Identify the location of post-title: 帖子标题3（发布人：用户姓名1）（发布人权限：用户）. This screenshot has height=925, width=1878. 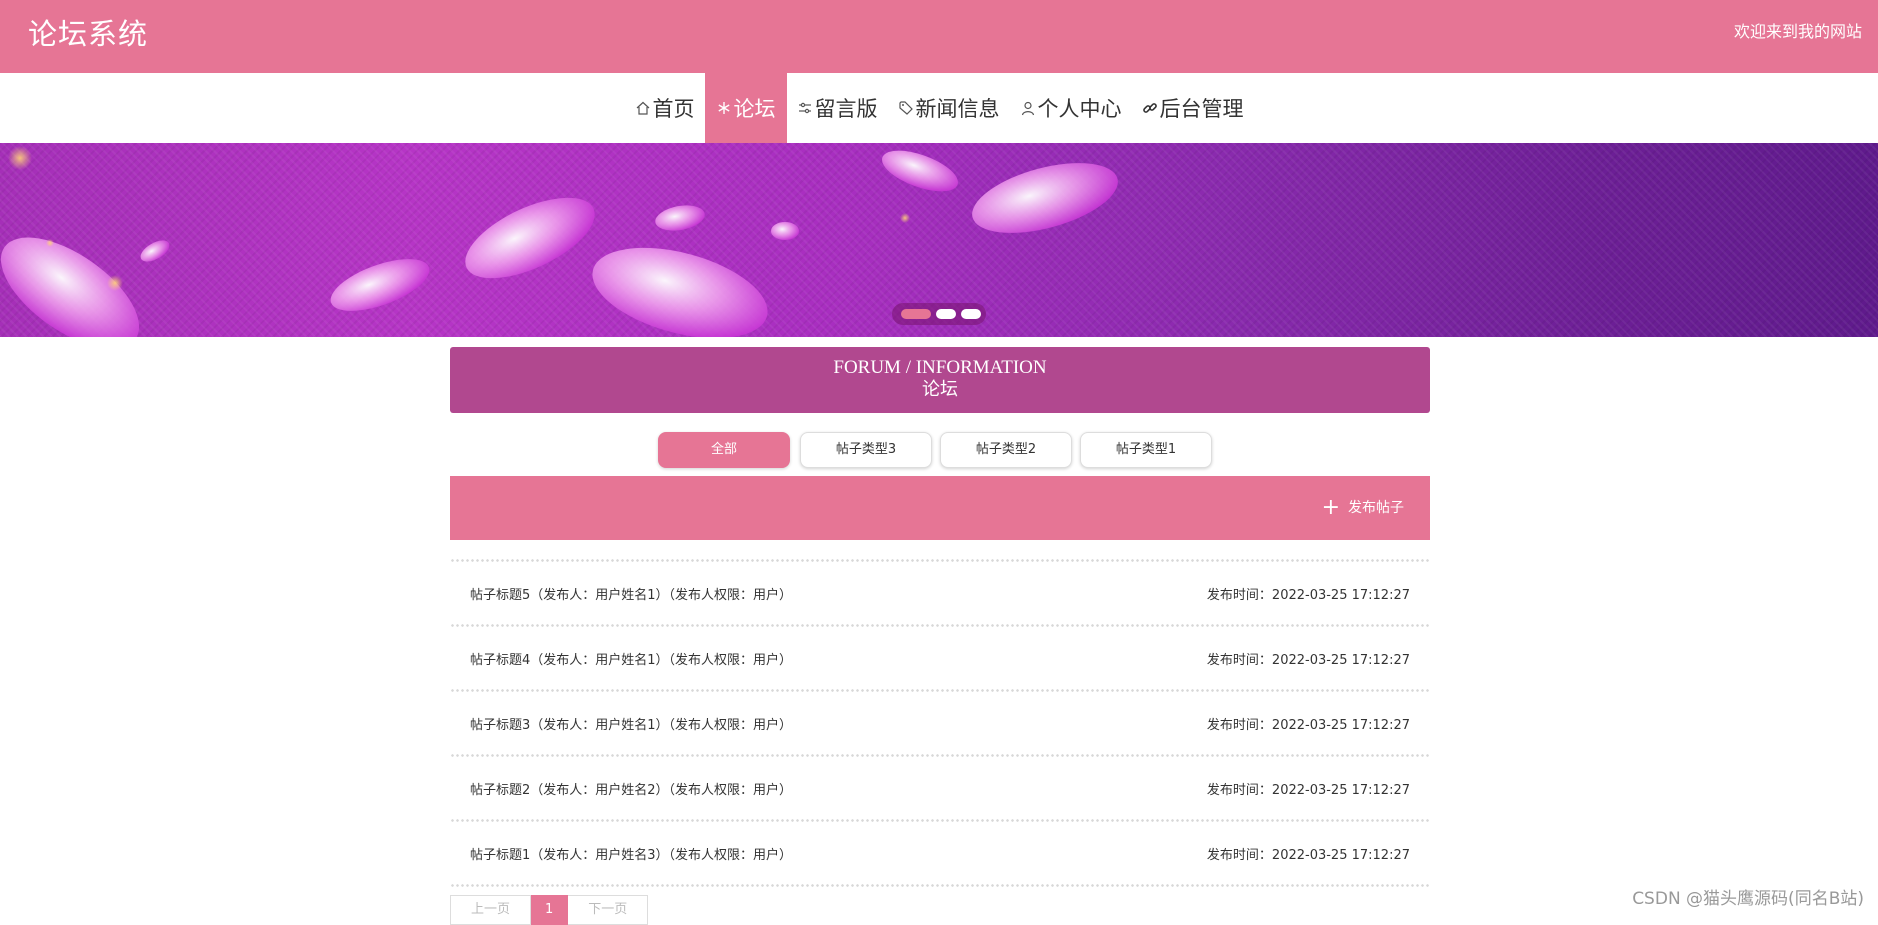
(631, 723).